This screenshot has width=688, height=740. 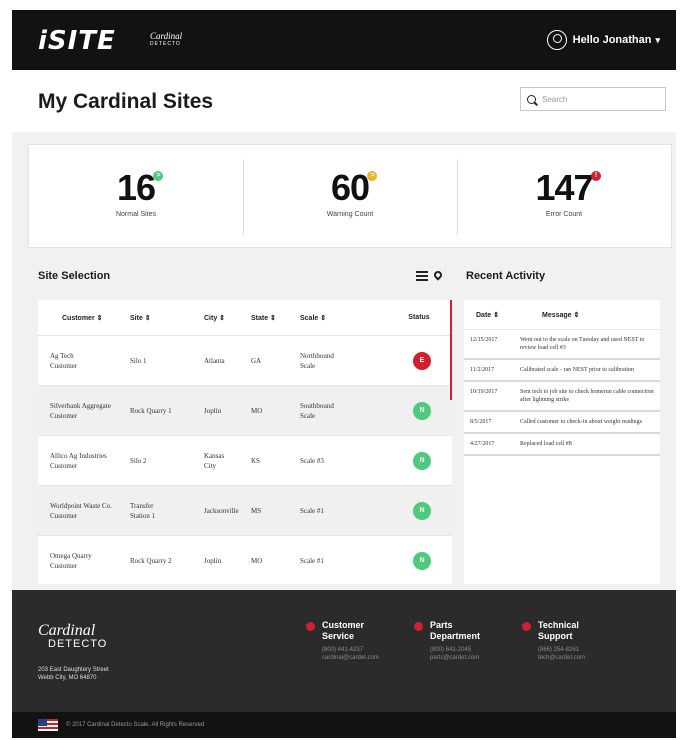 I want to click on headset-icon, so click(x=526, y=626).